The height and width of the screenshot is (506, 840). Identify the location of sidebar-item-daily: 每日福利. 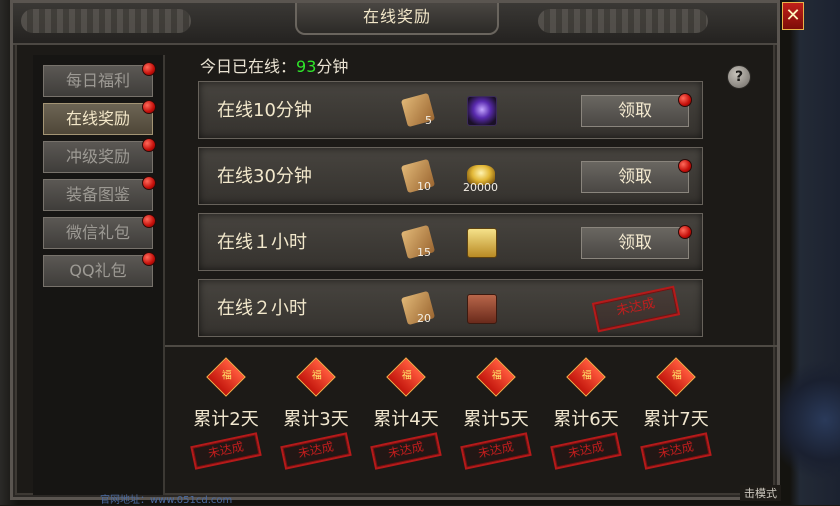
(99, 79).